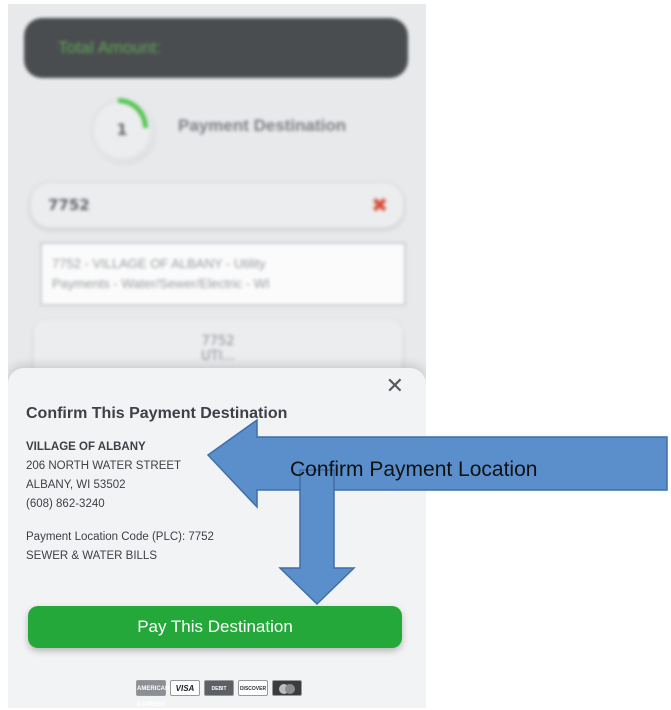 The height and width of the screenshot is (710, 671). Describe the element at coordinates (414, 469) in the screenshot. I see `annotation-label: Confirm Payment Location` at that location.